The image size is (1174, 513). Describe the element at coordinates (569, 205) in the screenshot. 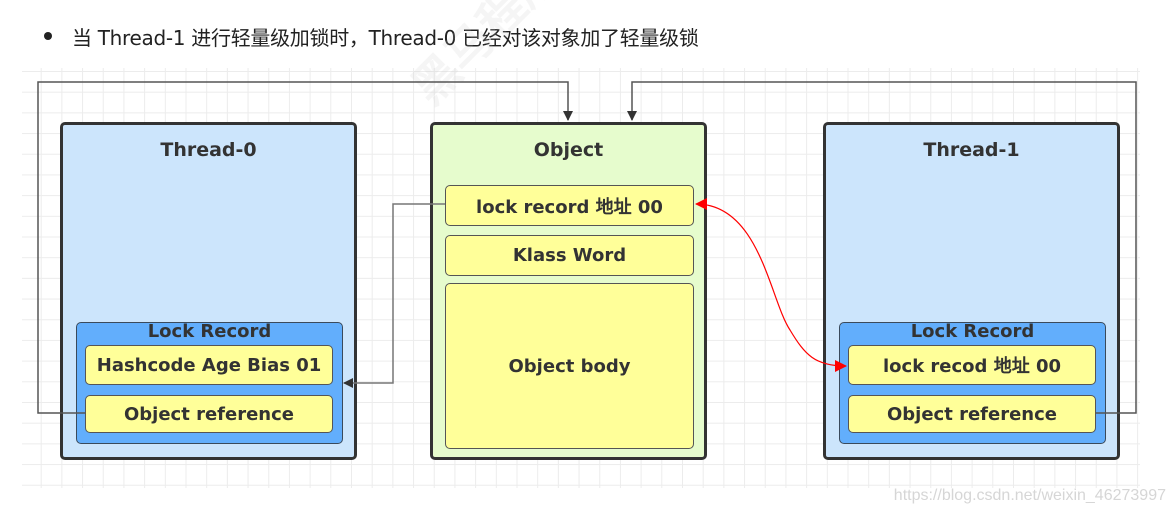

I see `object-mark-word-cell: lock record 地址 00` at that location.